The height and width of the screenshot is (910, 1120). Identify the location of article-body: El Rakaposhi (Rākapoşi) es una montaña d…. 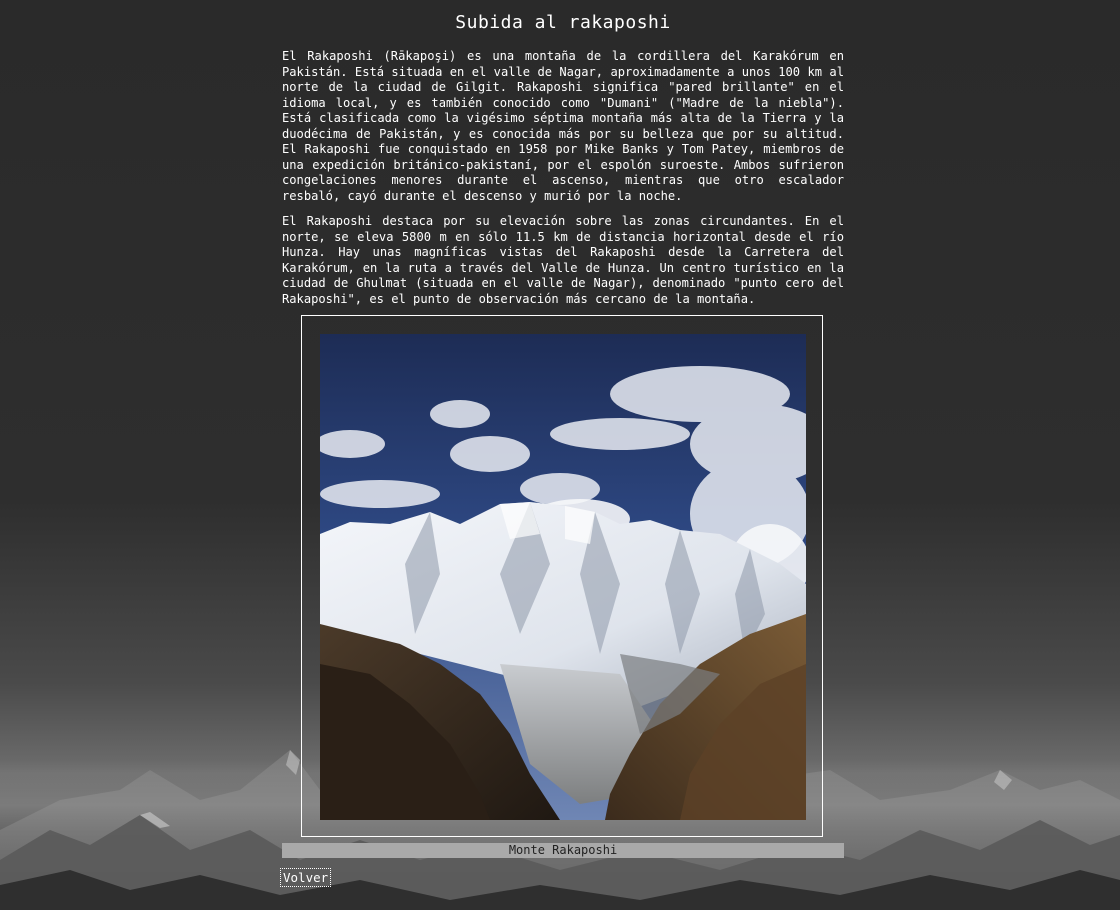
(563, 183).